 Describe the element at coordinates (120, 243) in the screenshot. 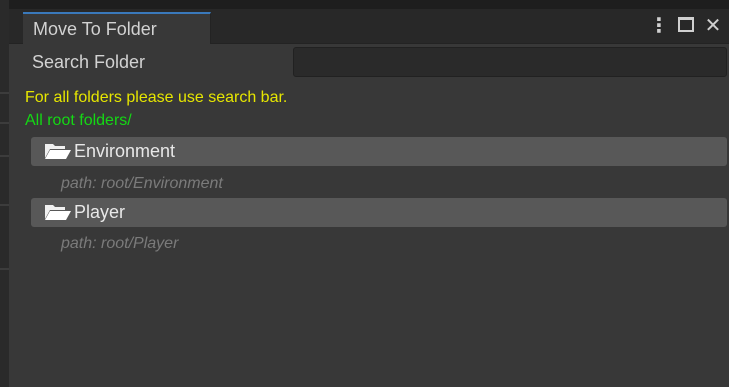

I see `folder-path: path: root/Player` at that location.